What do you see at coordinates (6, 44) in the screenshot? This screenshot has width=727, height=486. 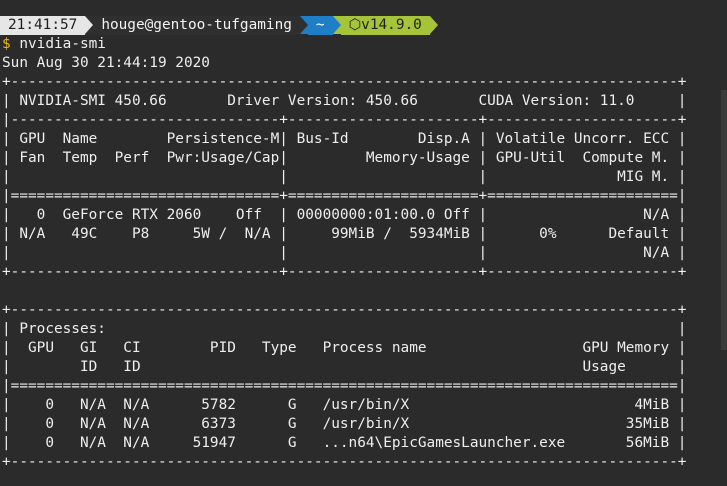 I see `prompt-dollar: $` at bounding box center [6, 44].